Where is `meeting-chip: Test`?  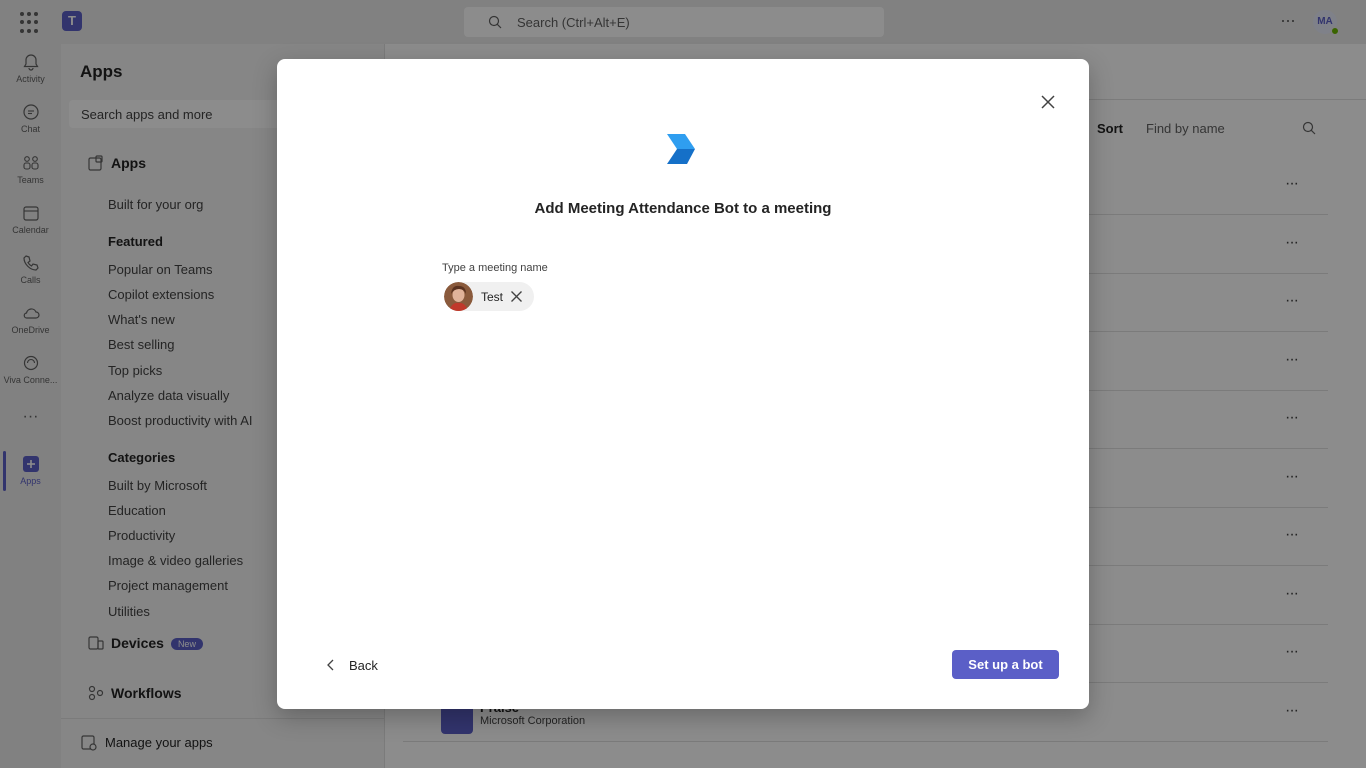 meeting-chip: Test is located at coordinates (489, 296).